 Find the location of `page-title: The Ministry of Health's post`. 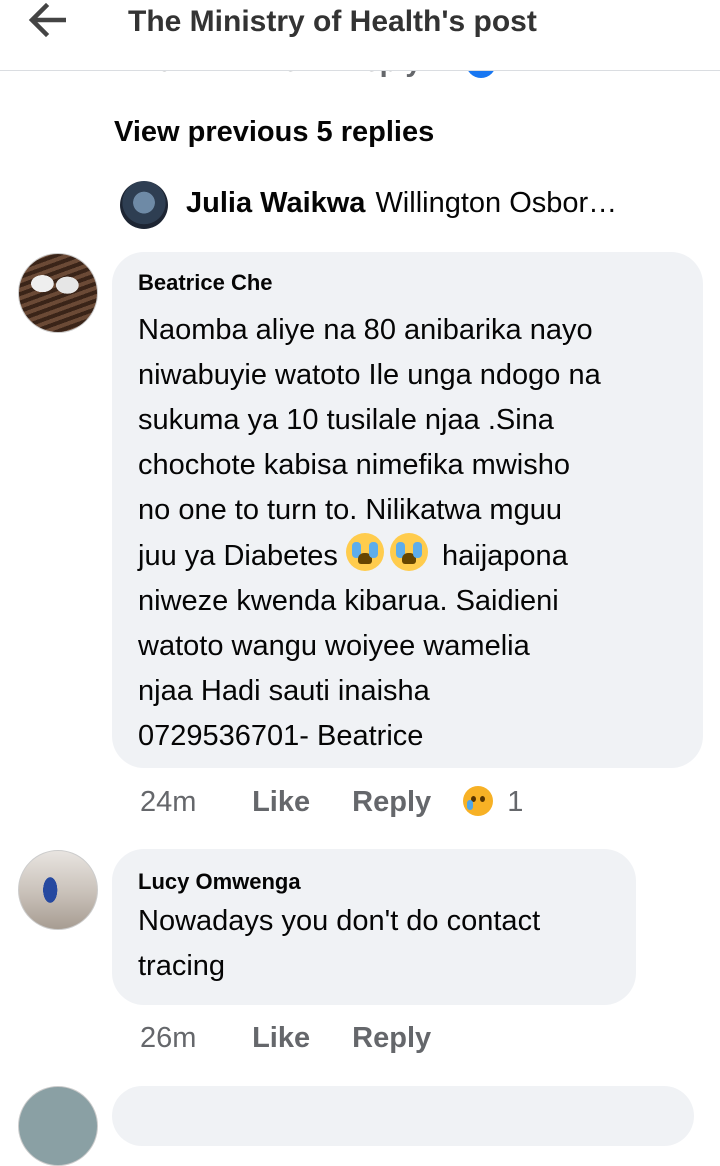

page-title: The Ministry of Health's post is located at coordinates (332, 21).